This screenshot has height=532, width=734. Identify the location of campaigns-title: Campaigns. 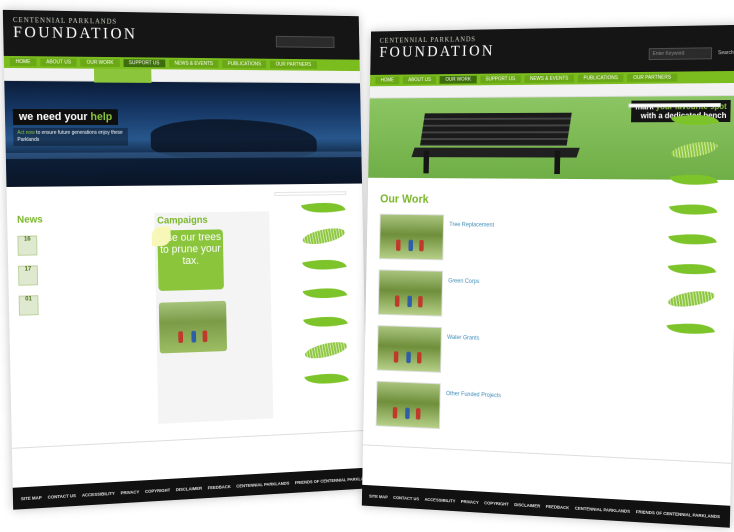
(182, 221).